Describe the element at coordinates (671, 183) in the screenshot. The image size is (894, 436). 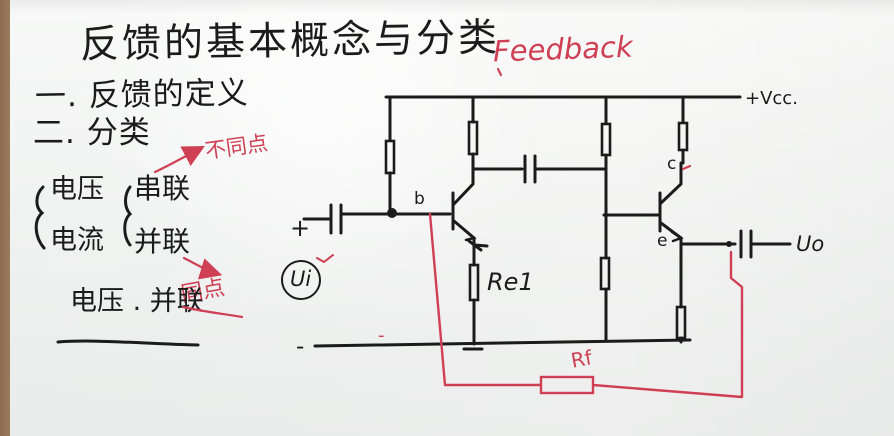
I see `second-transistor-collector` at that location.